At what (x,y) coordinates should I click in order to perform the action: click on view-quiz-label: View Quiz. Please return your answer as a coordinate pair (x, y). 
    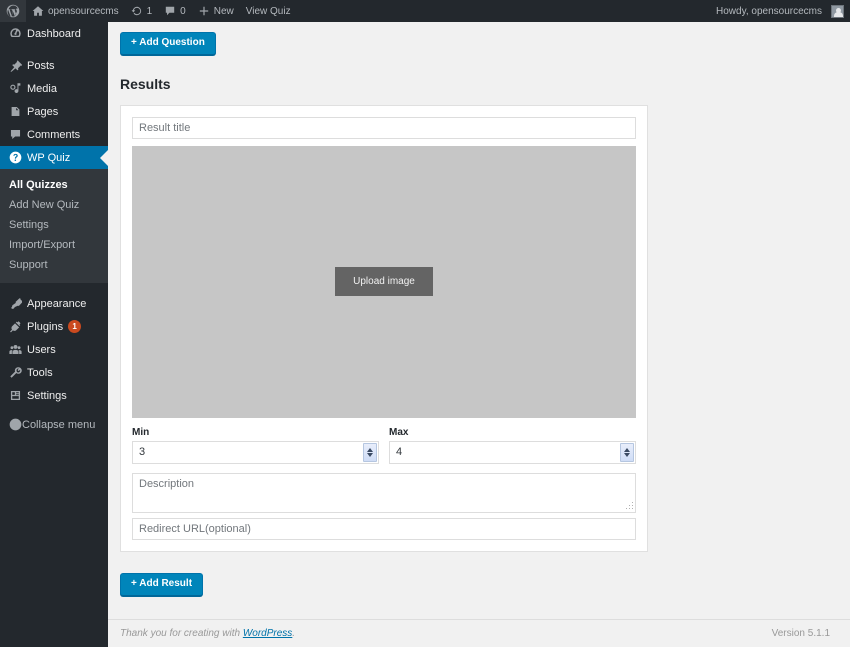
    Looking at the image, I should click on (268, 11).